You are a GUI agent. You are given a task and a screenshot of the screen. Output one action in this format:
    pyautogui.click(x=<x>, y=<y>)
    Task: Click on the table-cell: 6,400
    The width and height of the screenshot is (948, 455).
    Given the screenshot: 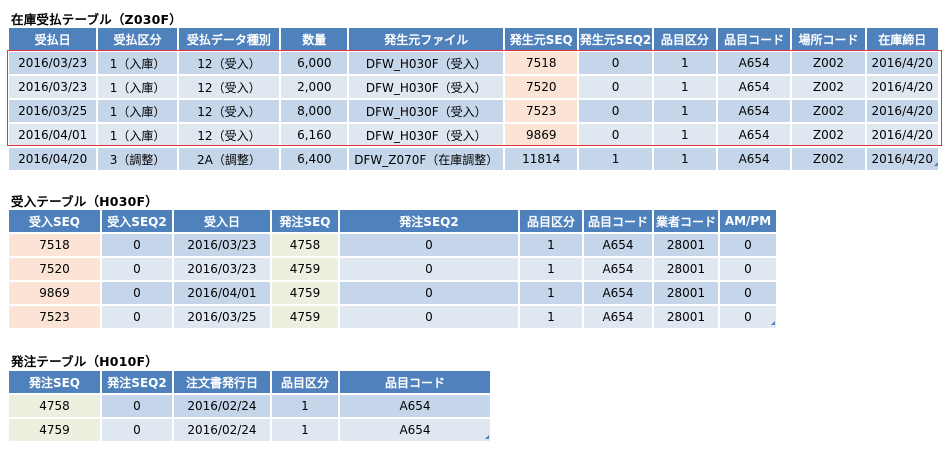 What is the action you would take?
    pyautogui.click(x=315, y=159)
    